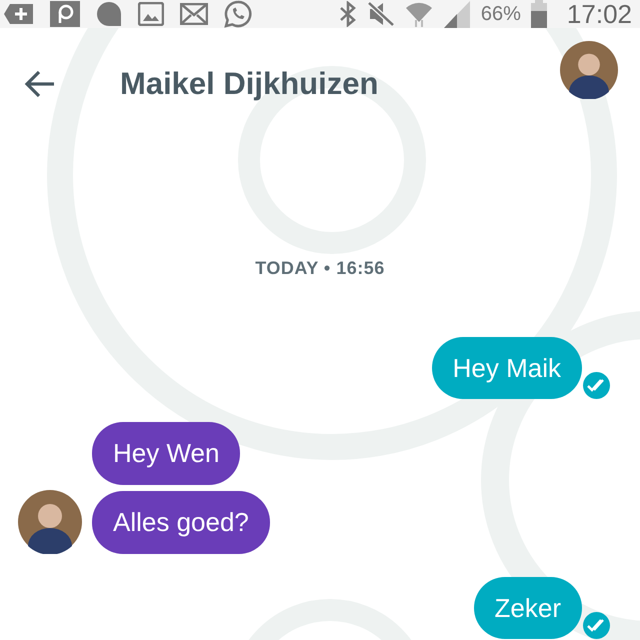  Describe the element at coordinates (538, 14) in the screenshot. I see `battery-icon` at that location.